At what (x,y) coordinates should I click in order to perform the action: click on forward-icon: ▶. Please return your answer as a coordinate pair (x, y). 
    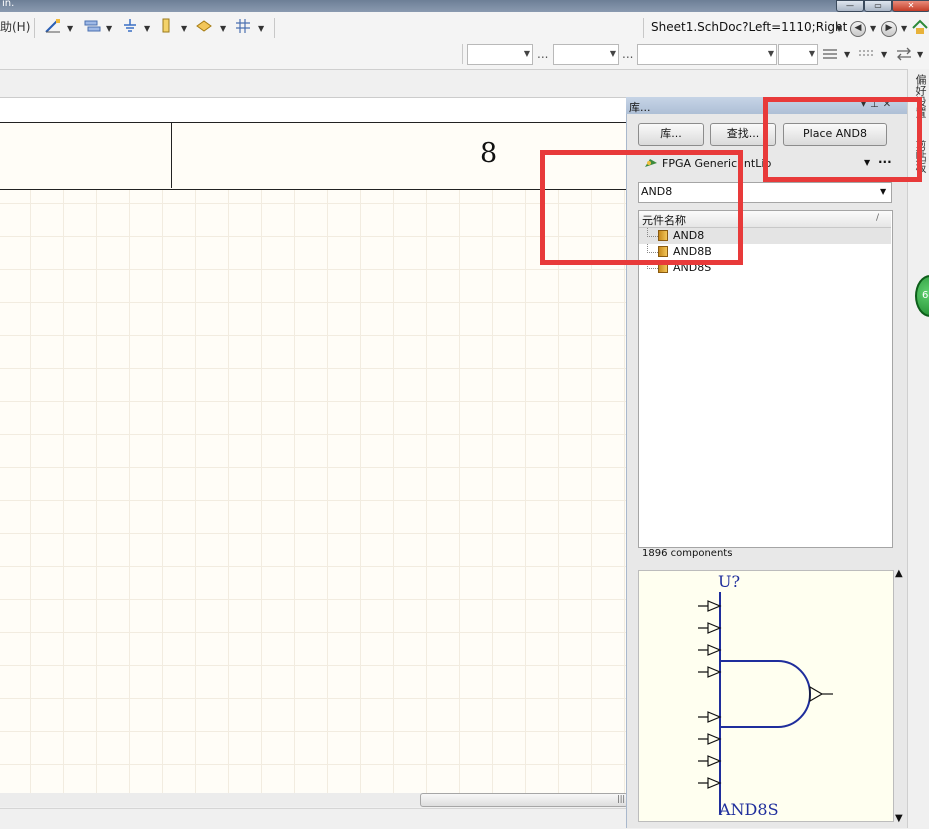
    Looking at the image, I should click on (889, 29).